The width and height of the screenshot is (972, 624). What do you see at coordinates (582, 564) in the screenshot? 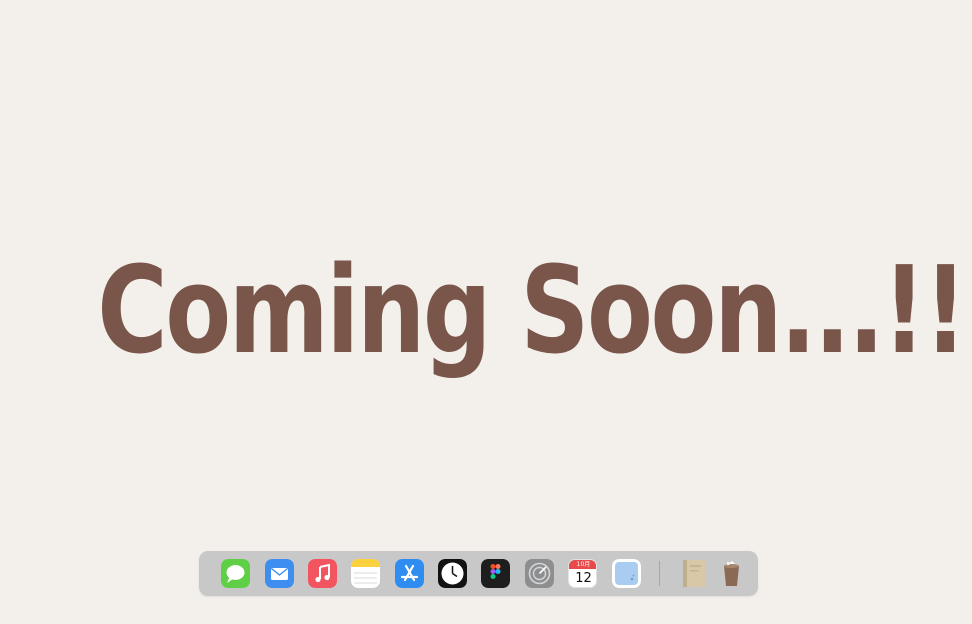
I see `calendar-month: 10月` at bounding box center [582, 564].